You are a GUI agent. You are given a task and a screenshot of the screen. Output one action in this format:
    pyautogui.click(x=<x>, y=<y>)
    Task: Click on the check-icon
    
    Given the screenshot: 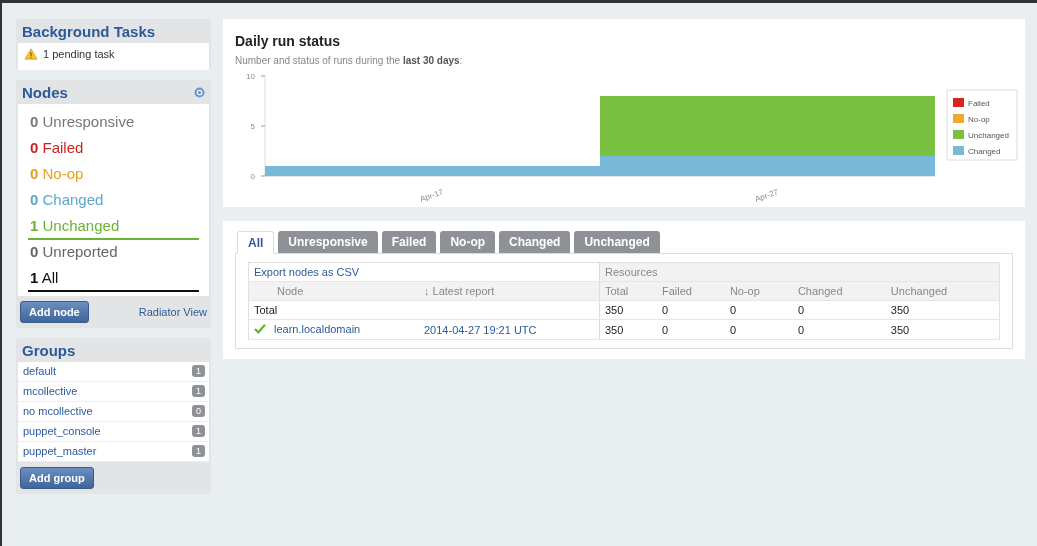 What is the action you would take?
    pyautogui.click(x=260, y=329)
    